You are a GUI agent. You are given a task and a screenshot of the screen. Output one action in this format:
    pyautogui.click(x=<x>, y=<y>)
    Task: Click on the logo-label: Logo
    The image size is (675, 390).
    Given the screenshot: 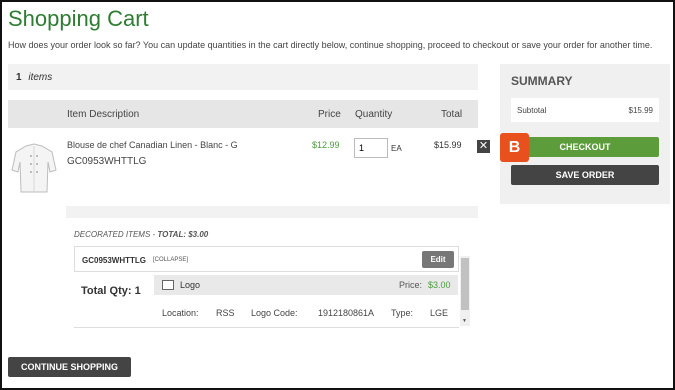 What is the action you would take?
    pyautogui.click(x=190, y=285)
    